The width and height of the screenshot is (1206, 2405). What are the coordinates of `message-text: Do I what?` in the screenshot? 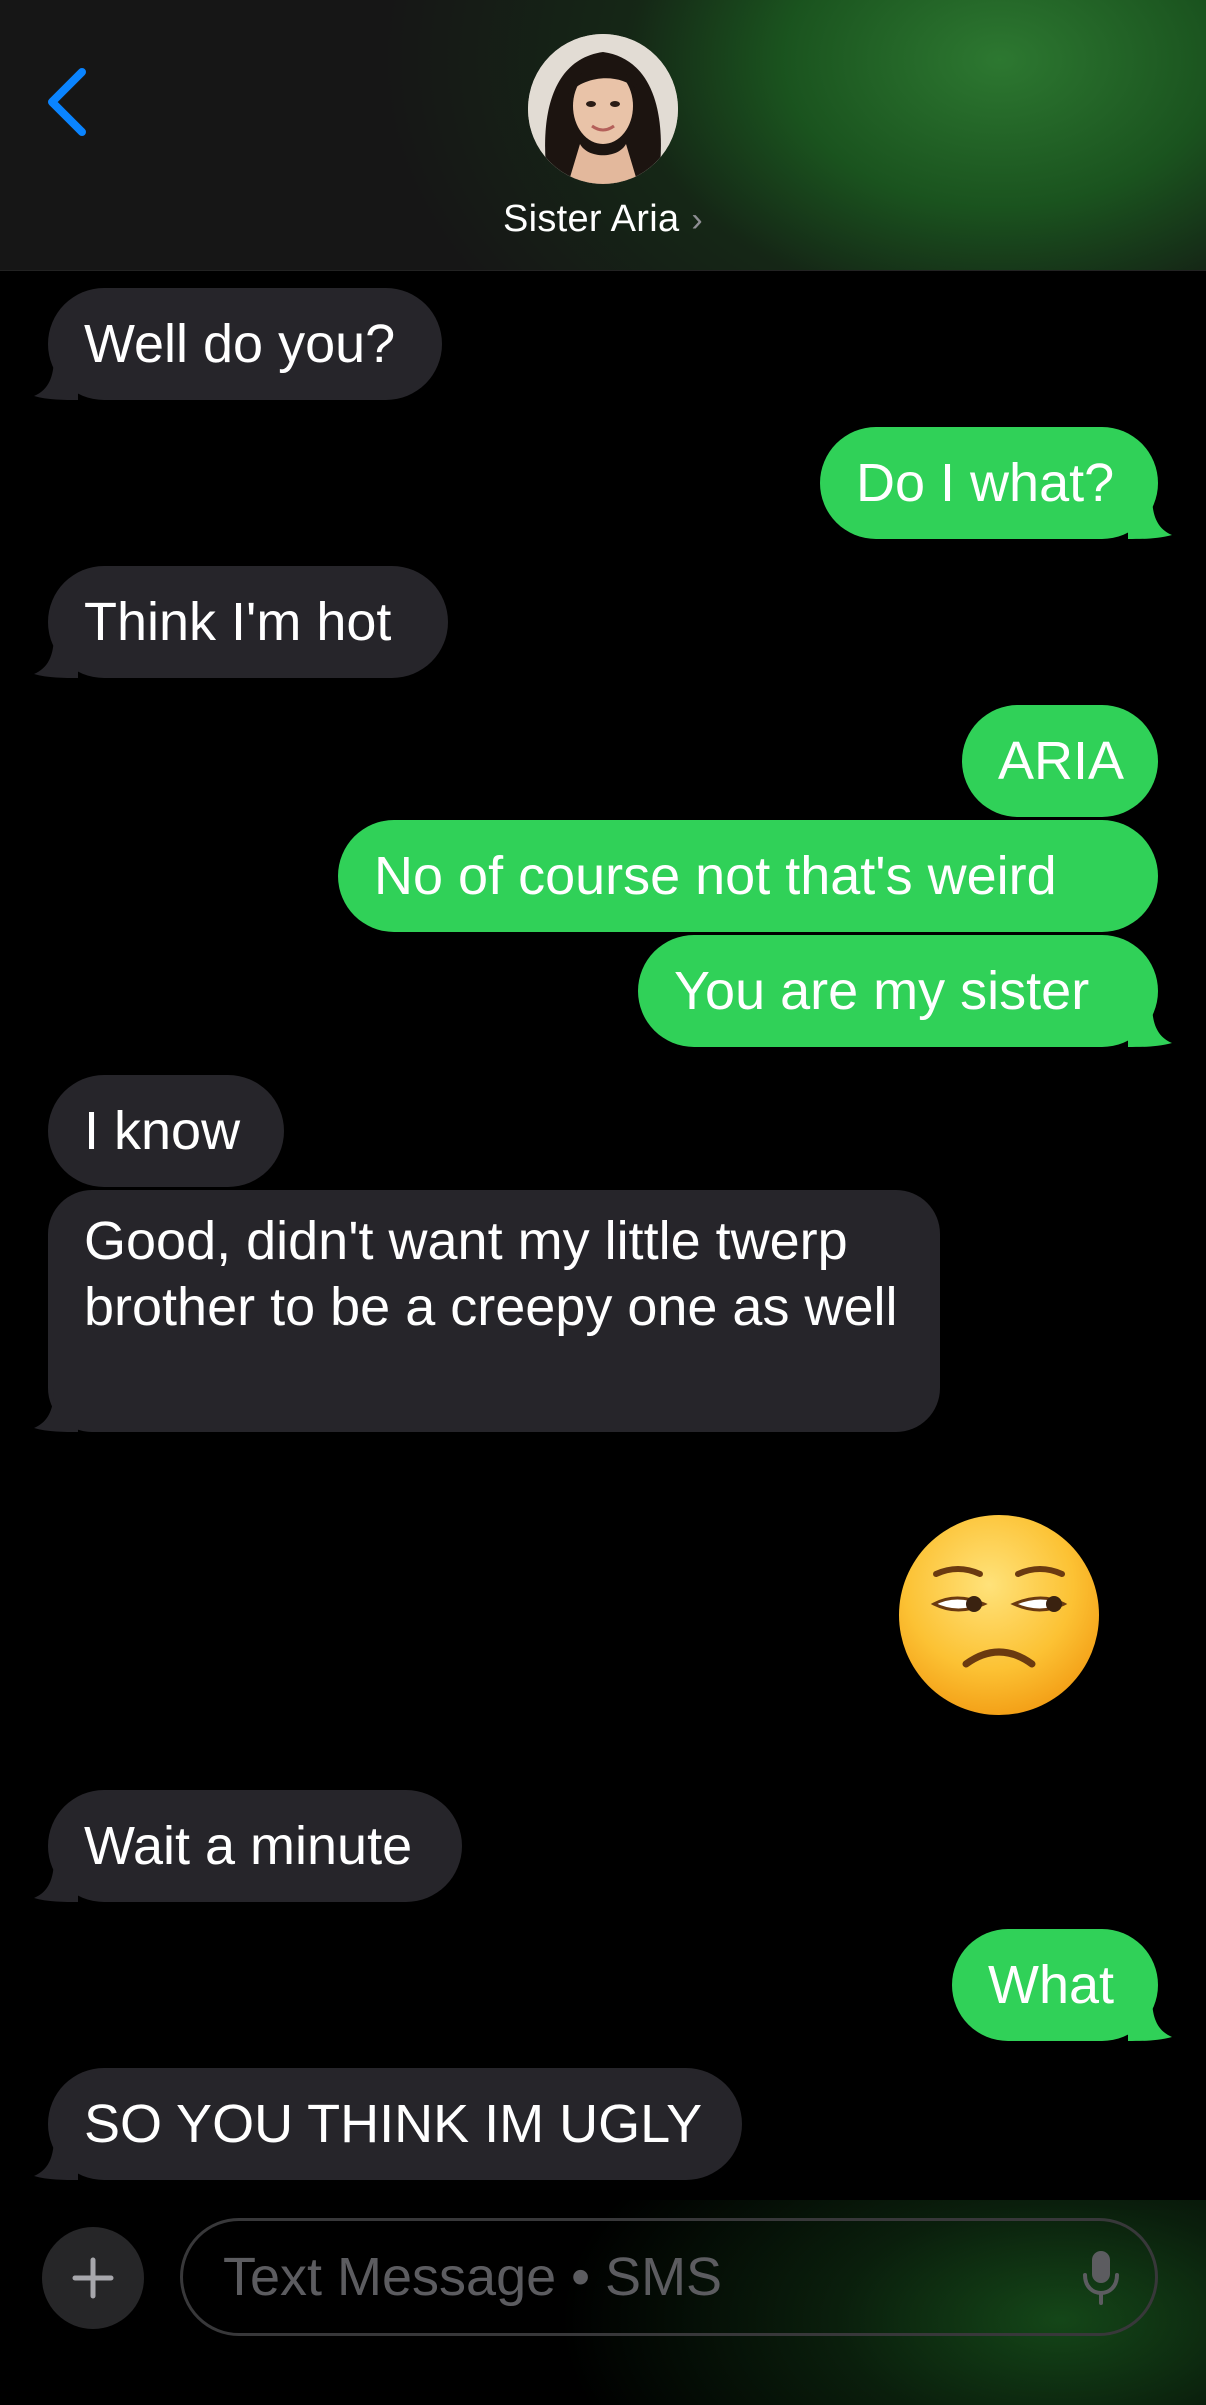 It's located at (985, 483).